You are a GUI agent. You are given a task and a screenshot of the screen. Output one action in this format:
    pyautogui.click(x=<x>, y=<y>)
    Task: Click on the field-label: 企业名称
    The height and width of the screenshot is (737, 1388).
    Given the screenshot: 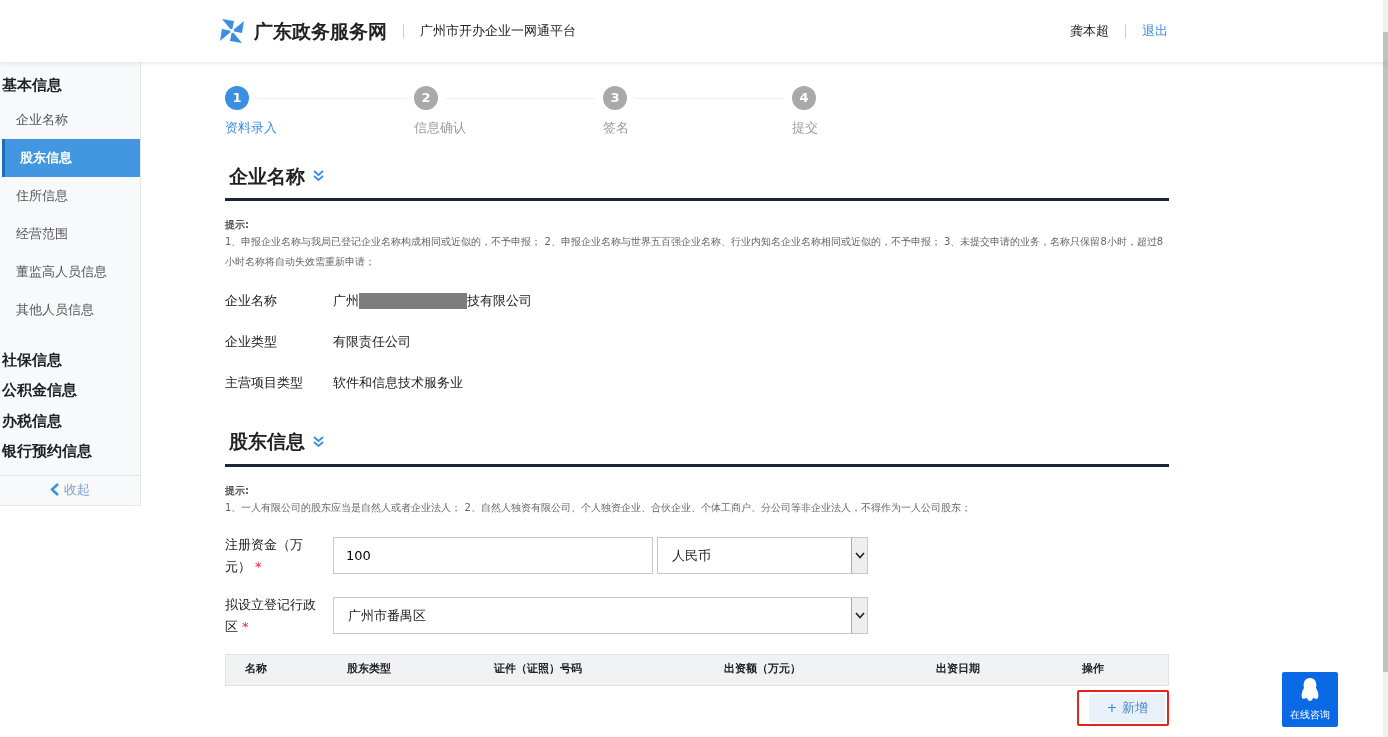 What is the action you would take?
    pyautogui.click(x=251, y=300)
    